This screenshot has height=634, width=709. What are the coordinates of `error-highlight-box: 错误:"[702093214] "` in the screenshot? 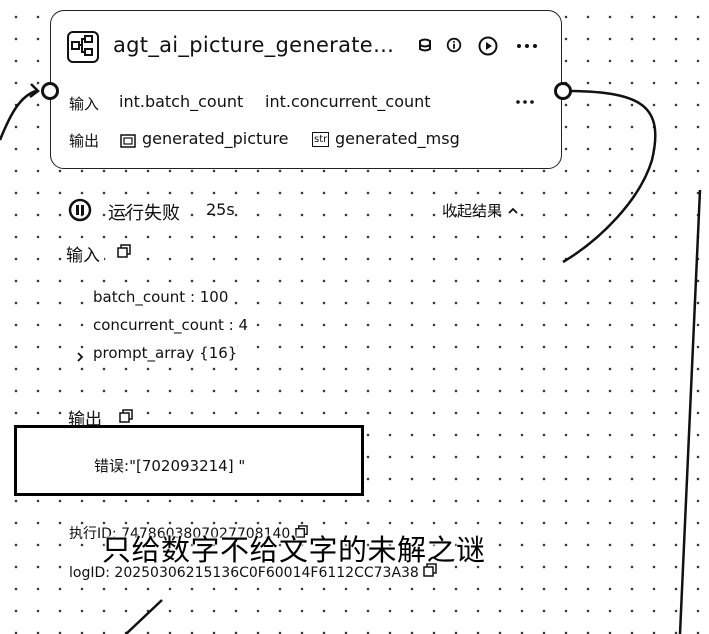 It's located at (189, 460).